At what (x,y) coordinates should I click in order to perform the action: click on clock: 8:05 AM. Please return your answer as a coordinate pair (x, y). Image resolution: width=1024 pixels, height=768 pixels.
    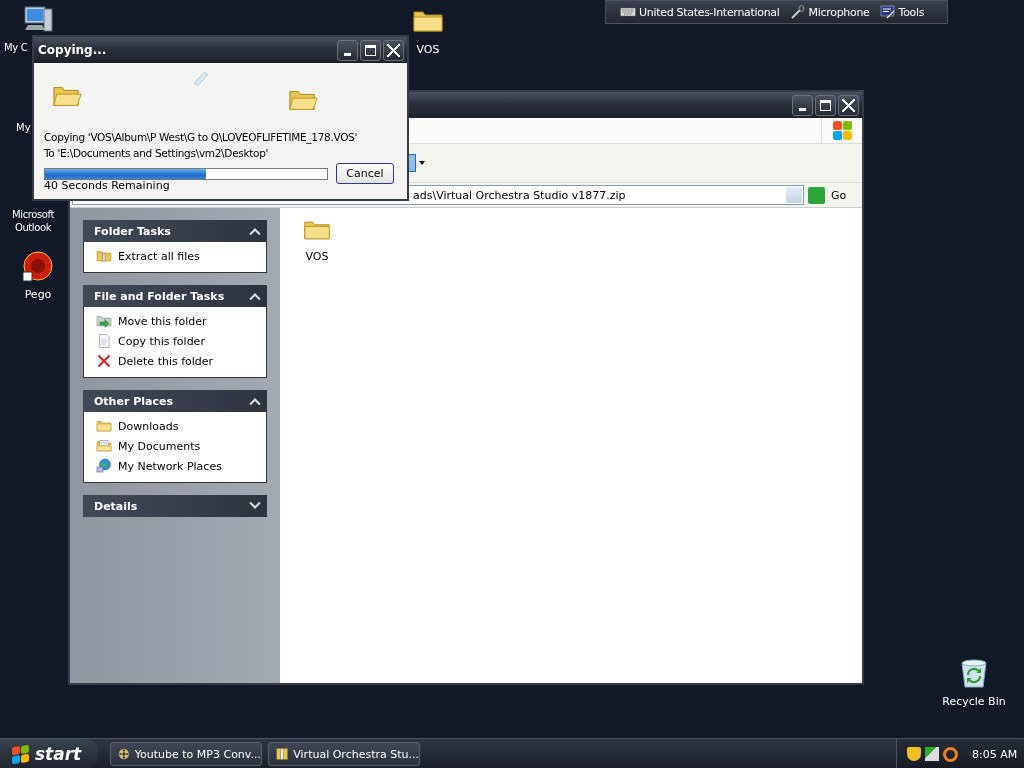
    Looking at the image, I should click on (995, 754).